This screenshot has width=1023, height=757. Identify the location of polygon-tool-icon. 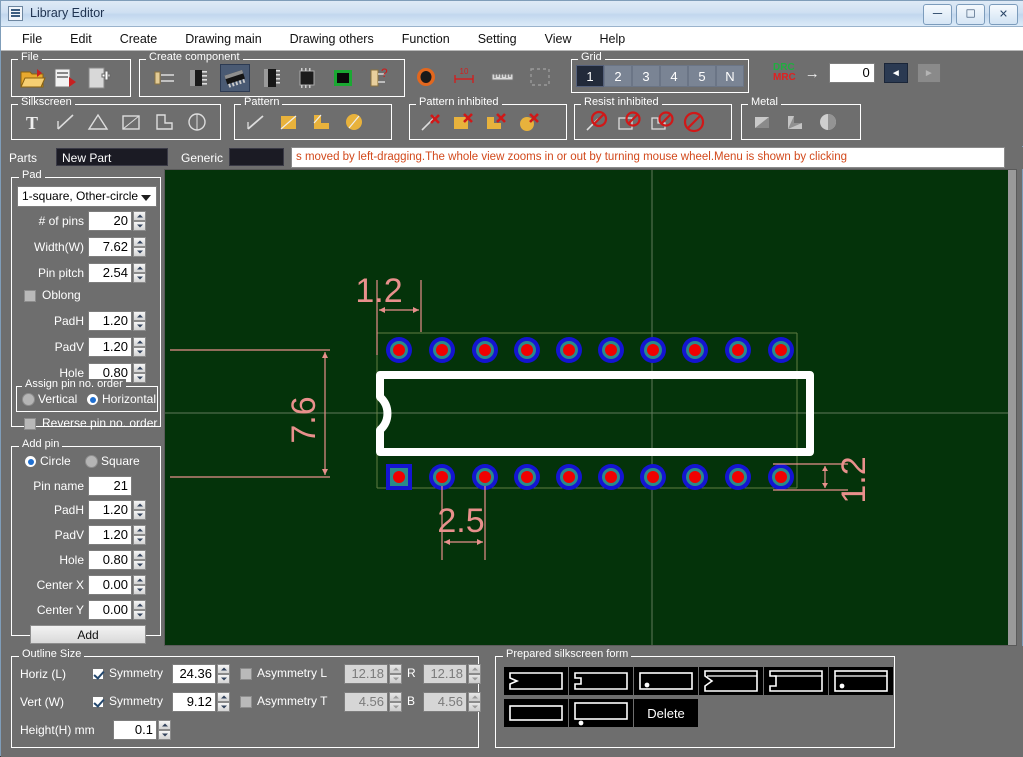
(164, 122).